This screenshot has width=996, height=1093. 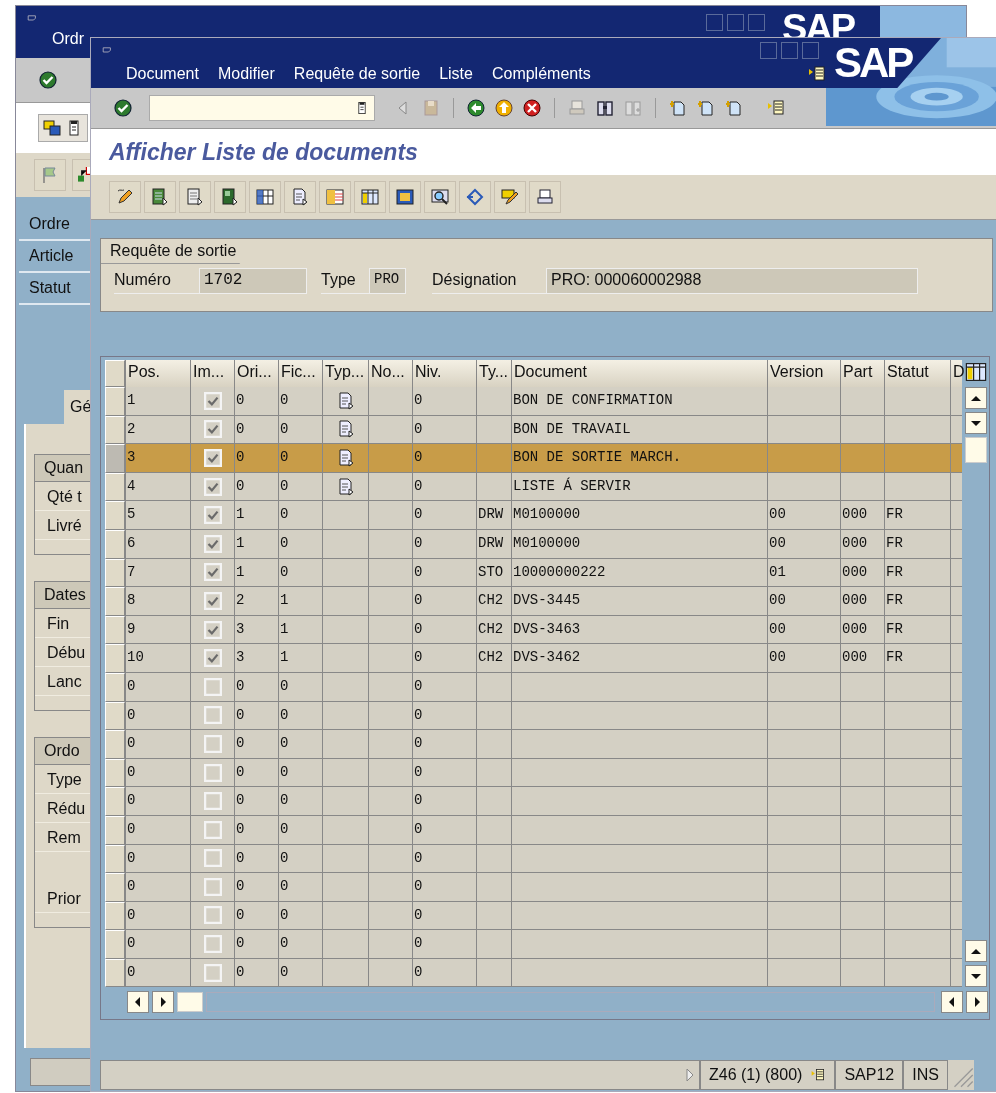 I want to click on menu-item: Document, so click(x=162, y=74).